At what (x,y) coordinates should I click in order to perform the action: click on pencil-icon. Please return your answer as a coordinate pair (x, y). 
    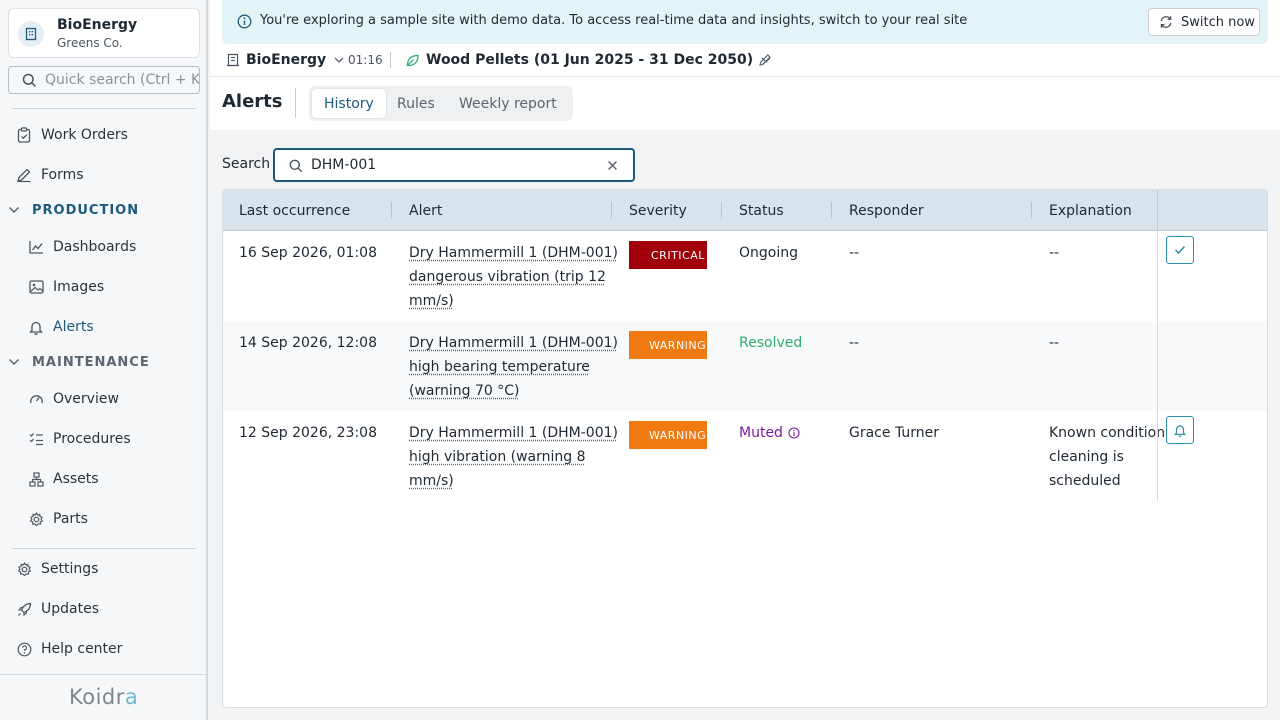
    Looking at the image, I should click on (24, 175).